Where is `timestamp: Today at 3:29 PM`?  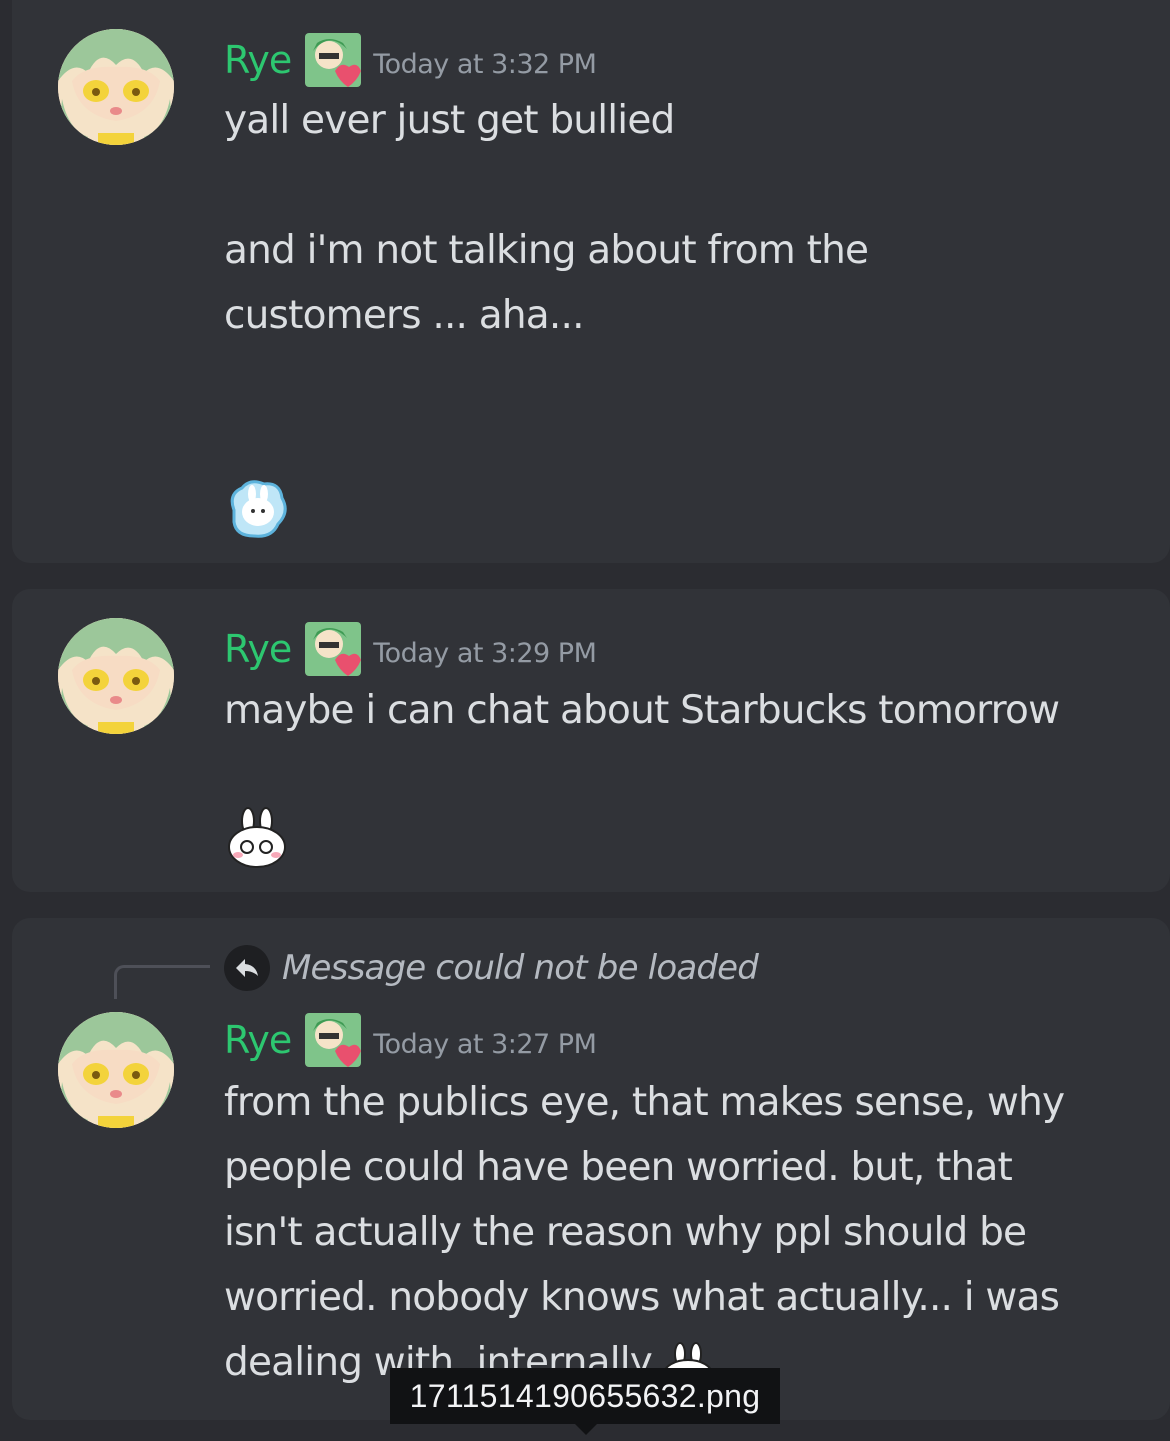 timestamp: Today at 3:29 PM is located at coordinates (485, 653).